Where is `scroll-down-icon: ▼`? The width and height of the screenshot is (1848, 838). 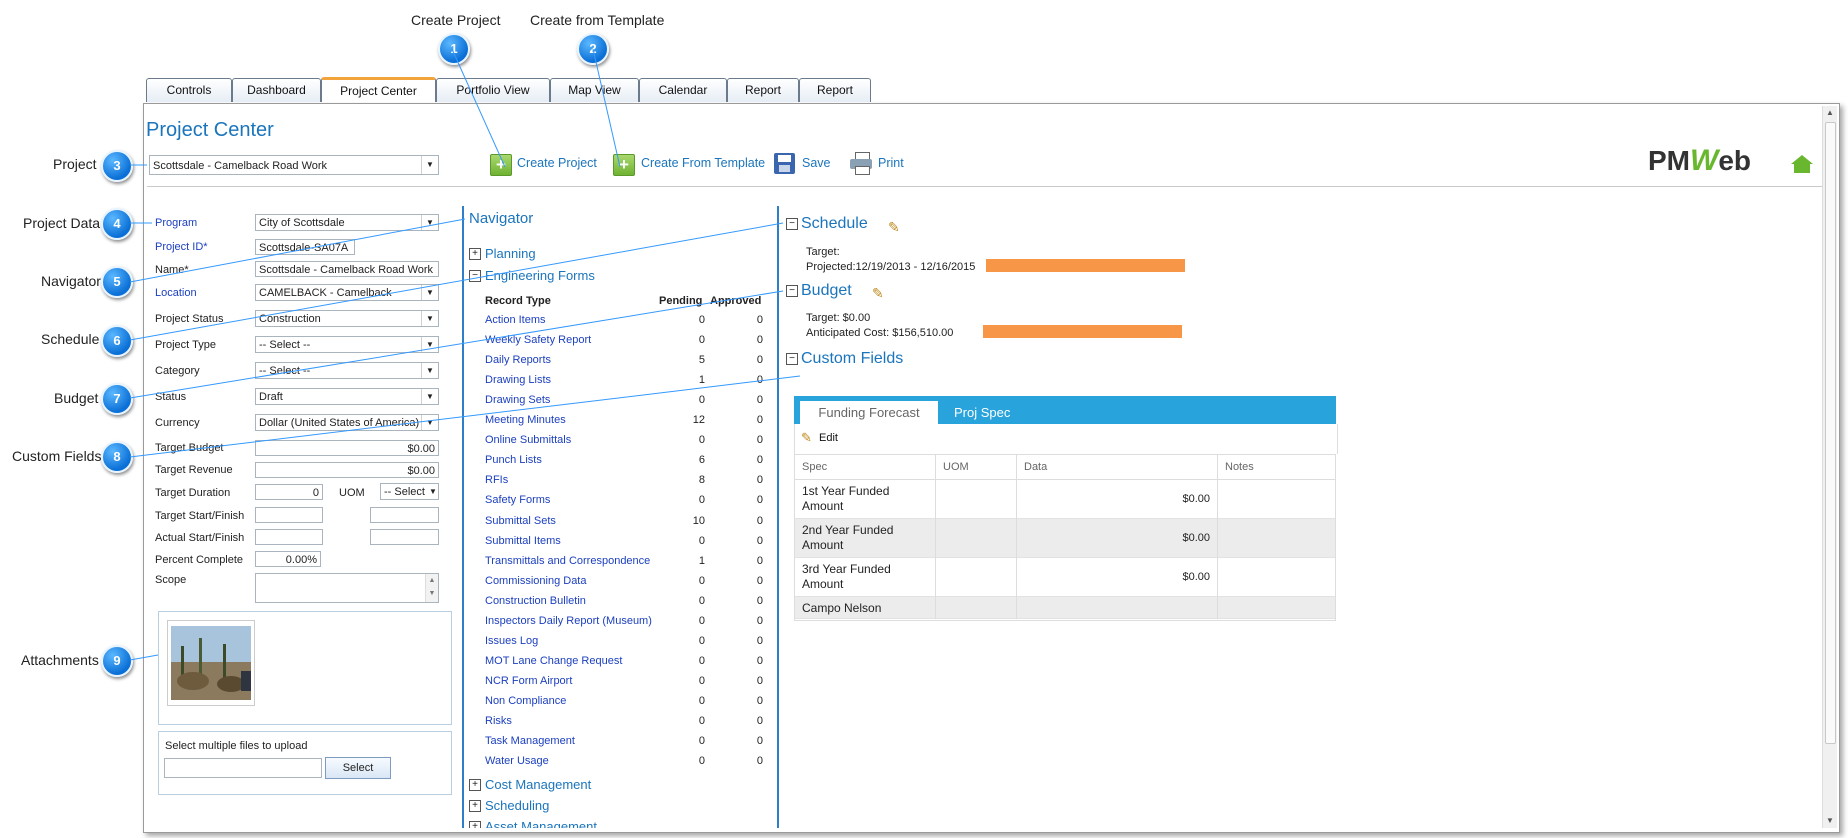
scroll-down-icon: ▼ is located at coordinates (1830, 821).